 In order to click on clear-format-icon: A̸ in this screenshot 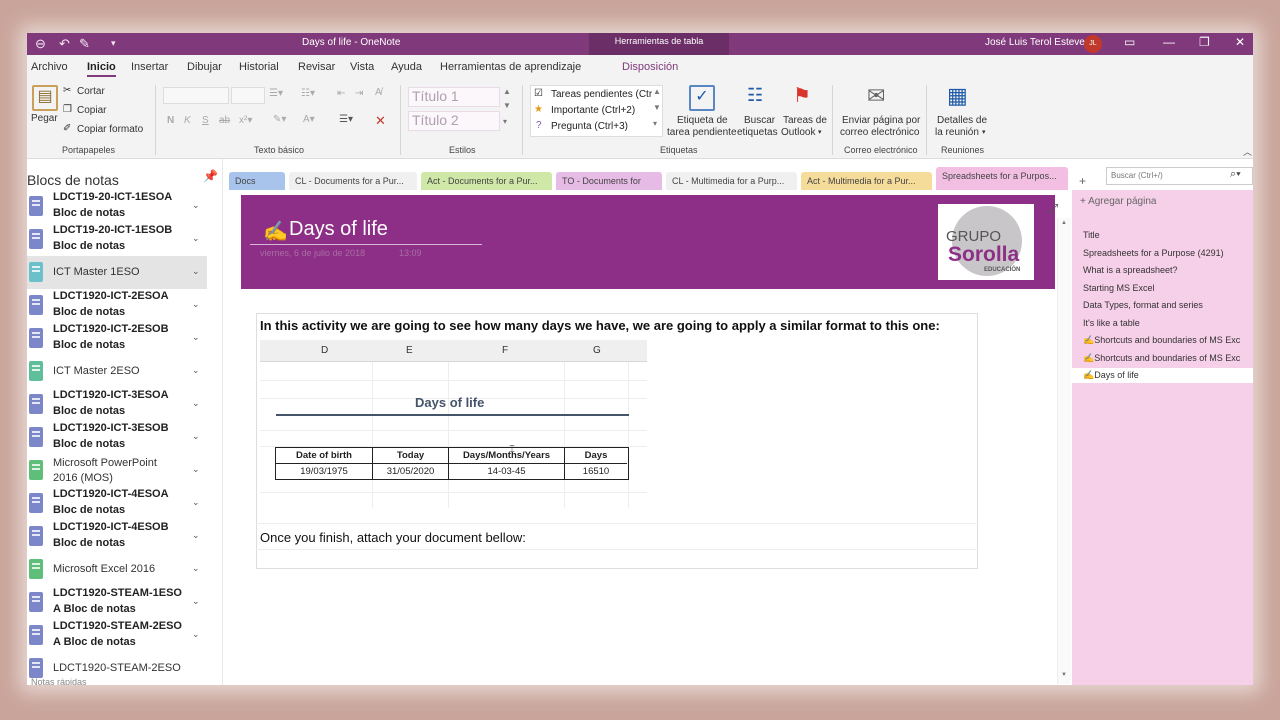, I will do `click(378, 92)`.